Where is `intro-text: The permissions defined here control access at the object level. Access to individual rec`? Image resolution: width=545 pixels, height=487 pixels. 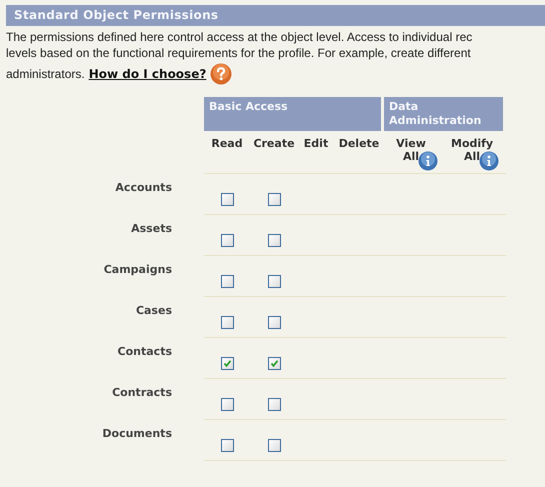 intro-text: The permissions defined here control access at the object level. Access to individual rec is located at coordinates (240, 37).